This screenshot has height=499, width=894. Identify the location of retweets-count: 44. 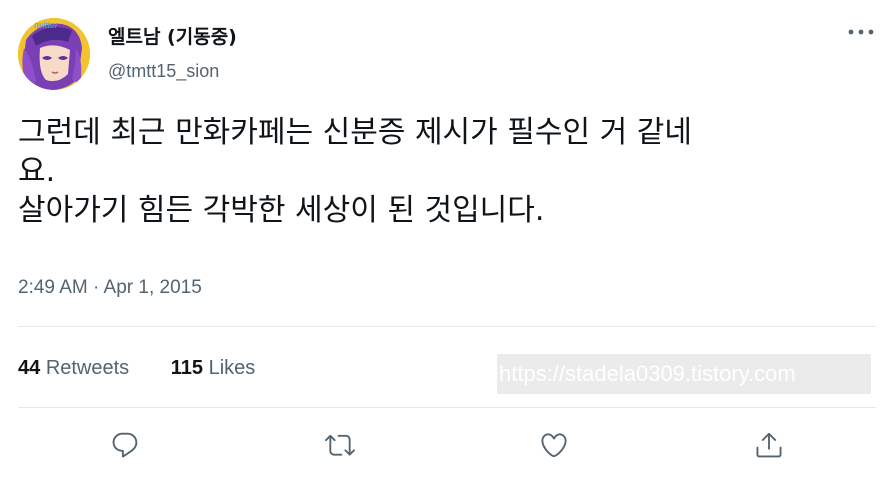
(29, 368).